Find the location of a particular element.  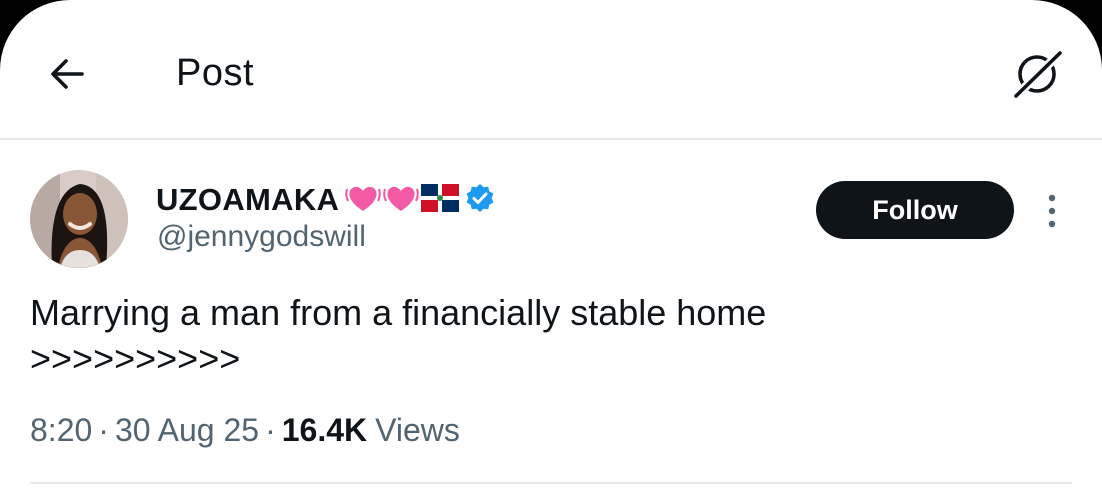

views-label: Views is located at coordinates (417, 430).